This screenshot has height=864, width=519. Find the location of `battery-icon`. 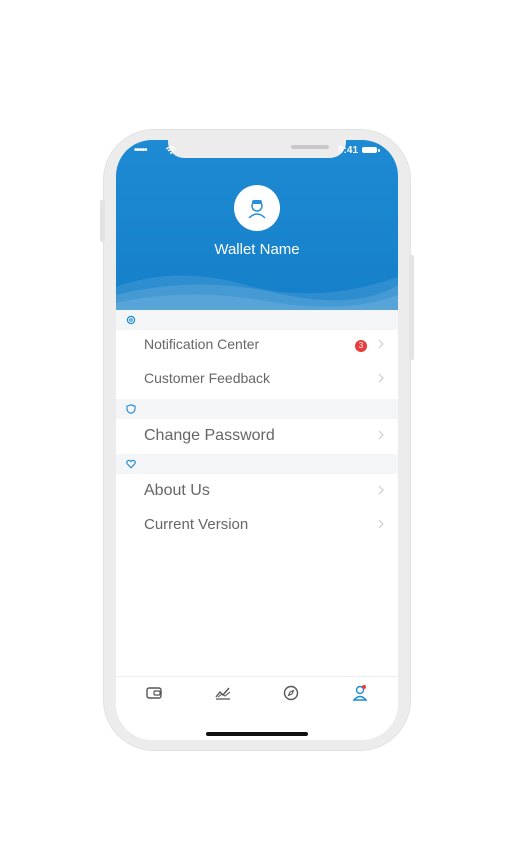

battery-icon is located at coordinates (371, 150).